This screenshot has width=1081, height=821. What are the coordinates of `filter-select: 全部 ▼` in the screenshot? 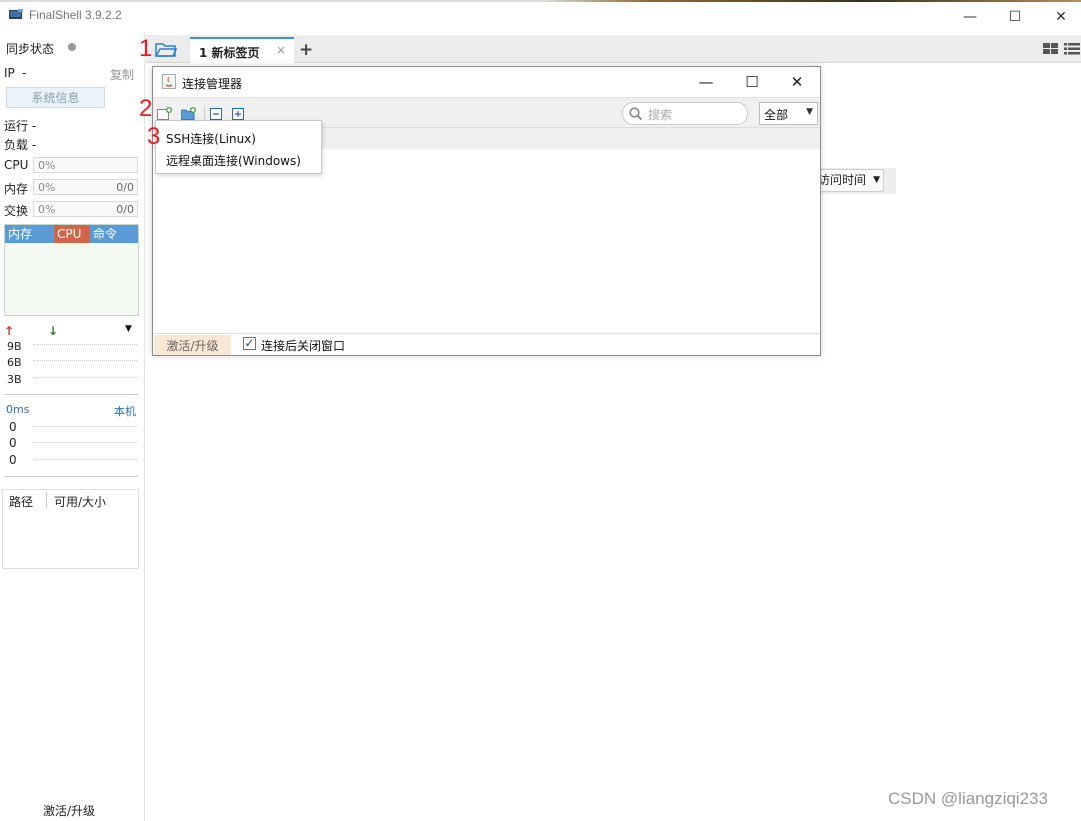 It's located at (788, 113).